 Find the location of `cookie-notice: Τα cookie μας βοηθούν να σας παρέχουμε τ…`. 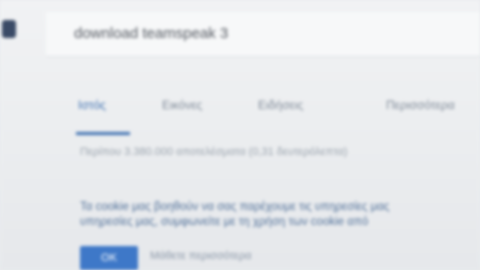

cookie-notice: Τα cookie μας βοηθούν να σας παρέχουμε τ… is located at coordinates (280, 215).